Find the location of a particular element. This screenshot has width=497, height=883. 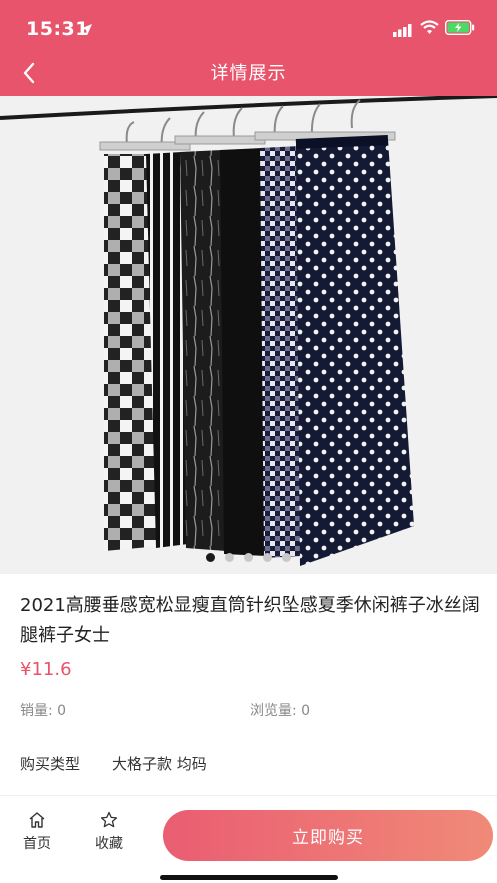

wifi-icon is located at coordinates (429, 29).